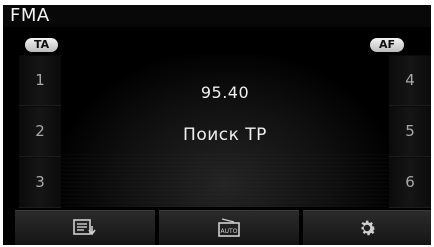  Describe the element at coordinates (225, 135) in the screenshot. I see `status-text: Поиск TP` at that location.